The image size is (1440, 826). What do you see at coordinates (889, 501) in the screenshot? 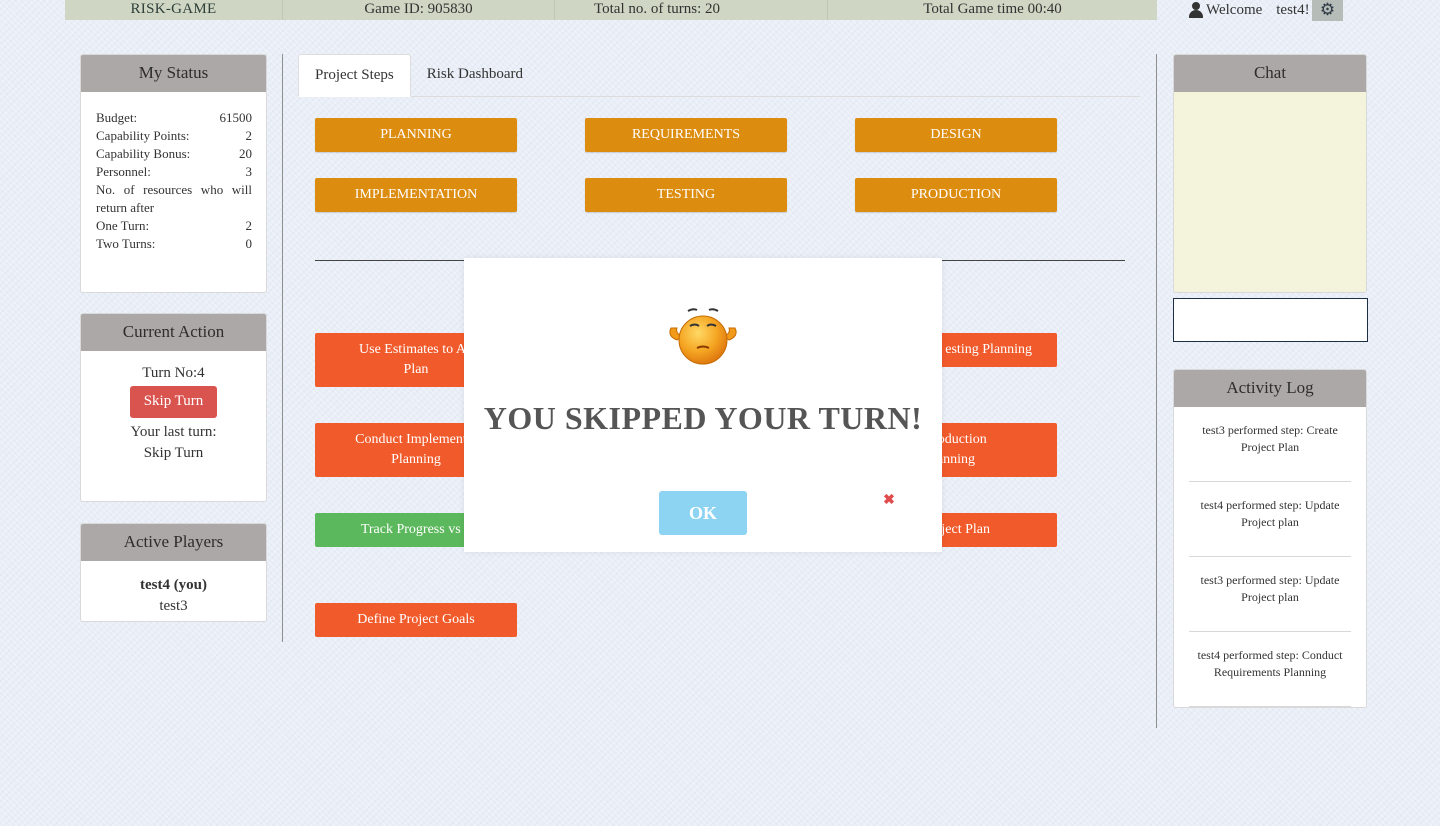
I see `close-icon: ✖` at bounding box center [889, 501].